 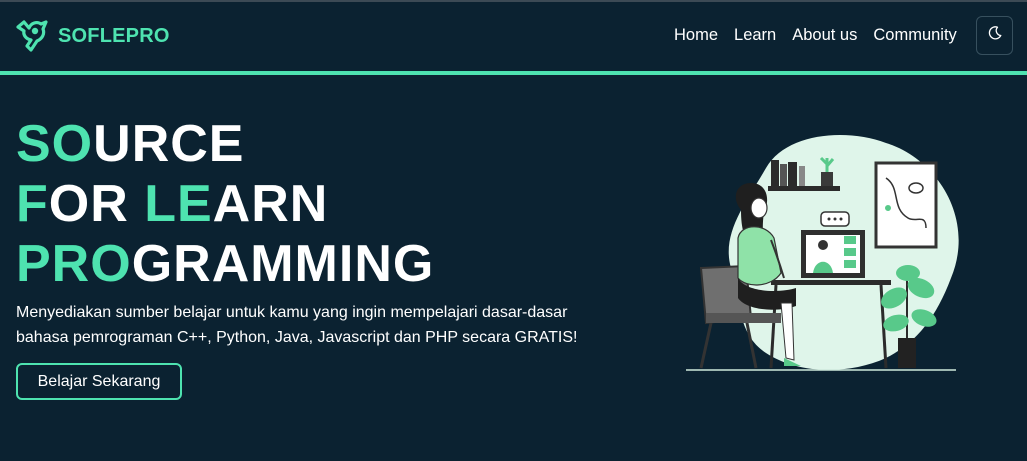 I want to click on nav-learn: Learn, so click(x=755, y=35).